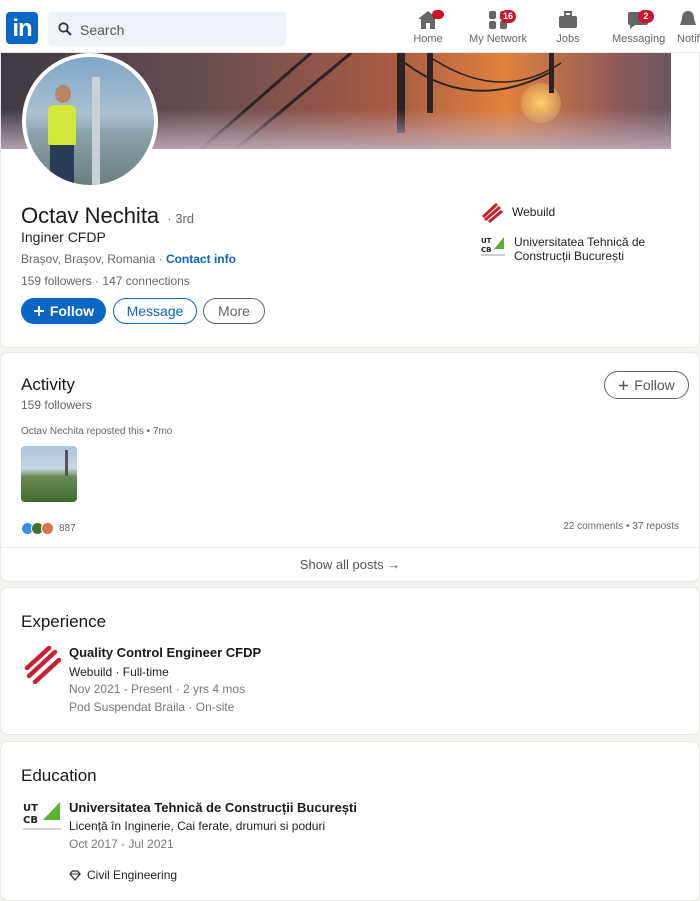  Describe the element at coordinates (72, 311) in the screenshot. I see `follow-button-label: Follow` at that location.